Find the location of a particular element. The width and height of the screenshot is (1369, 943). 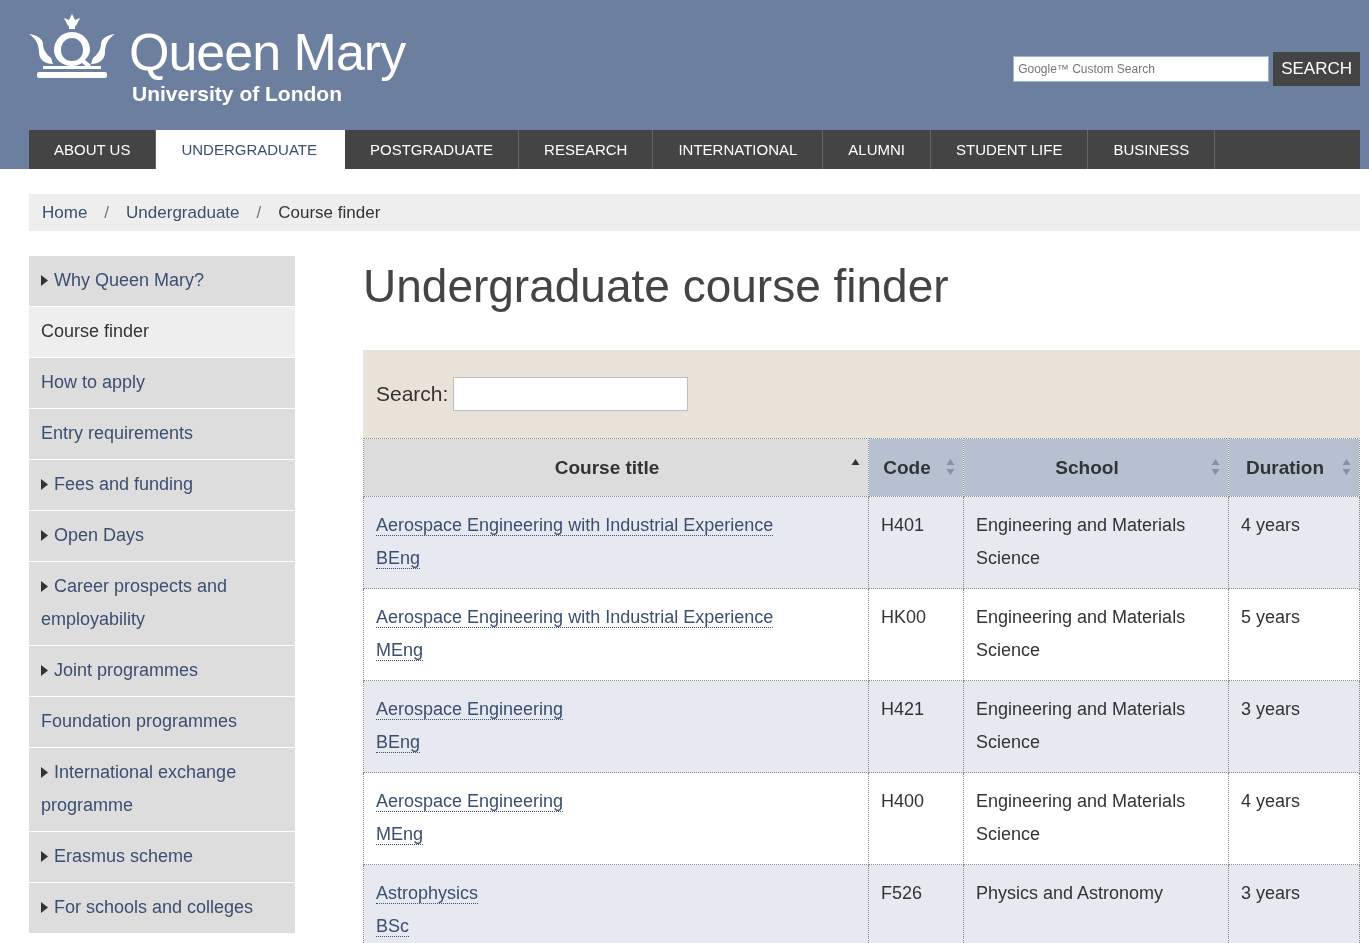

table-cell: H401 is located at coordinates (916, 542).